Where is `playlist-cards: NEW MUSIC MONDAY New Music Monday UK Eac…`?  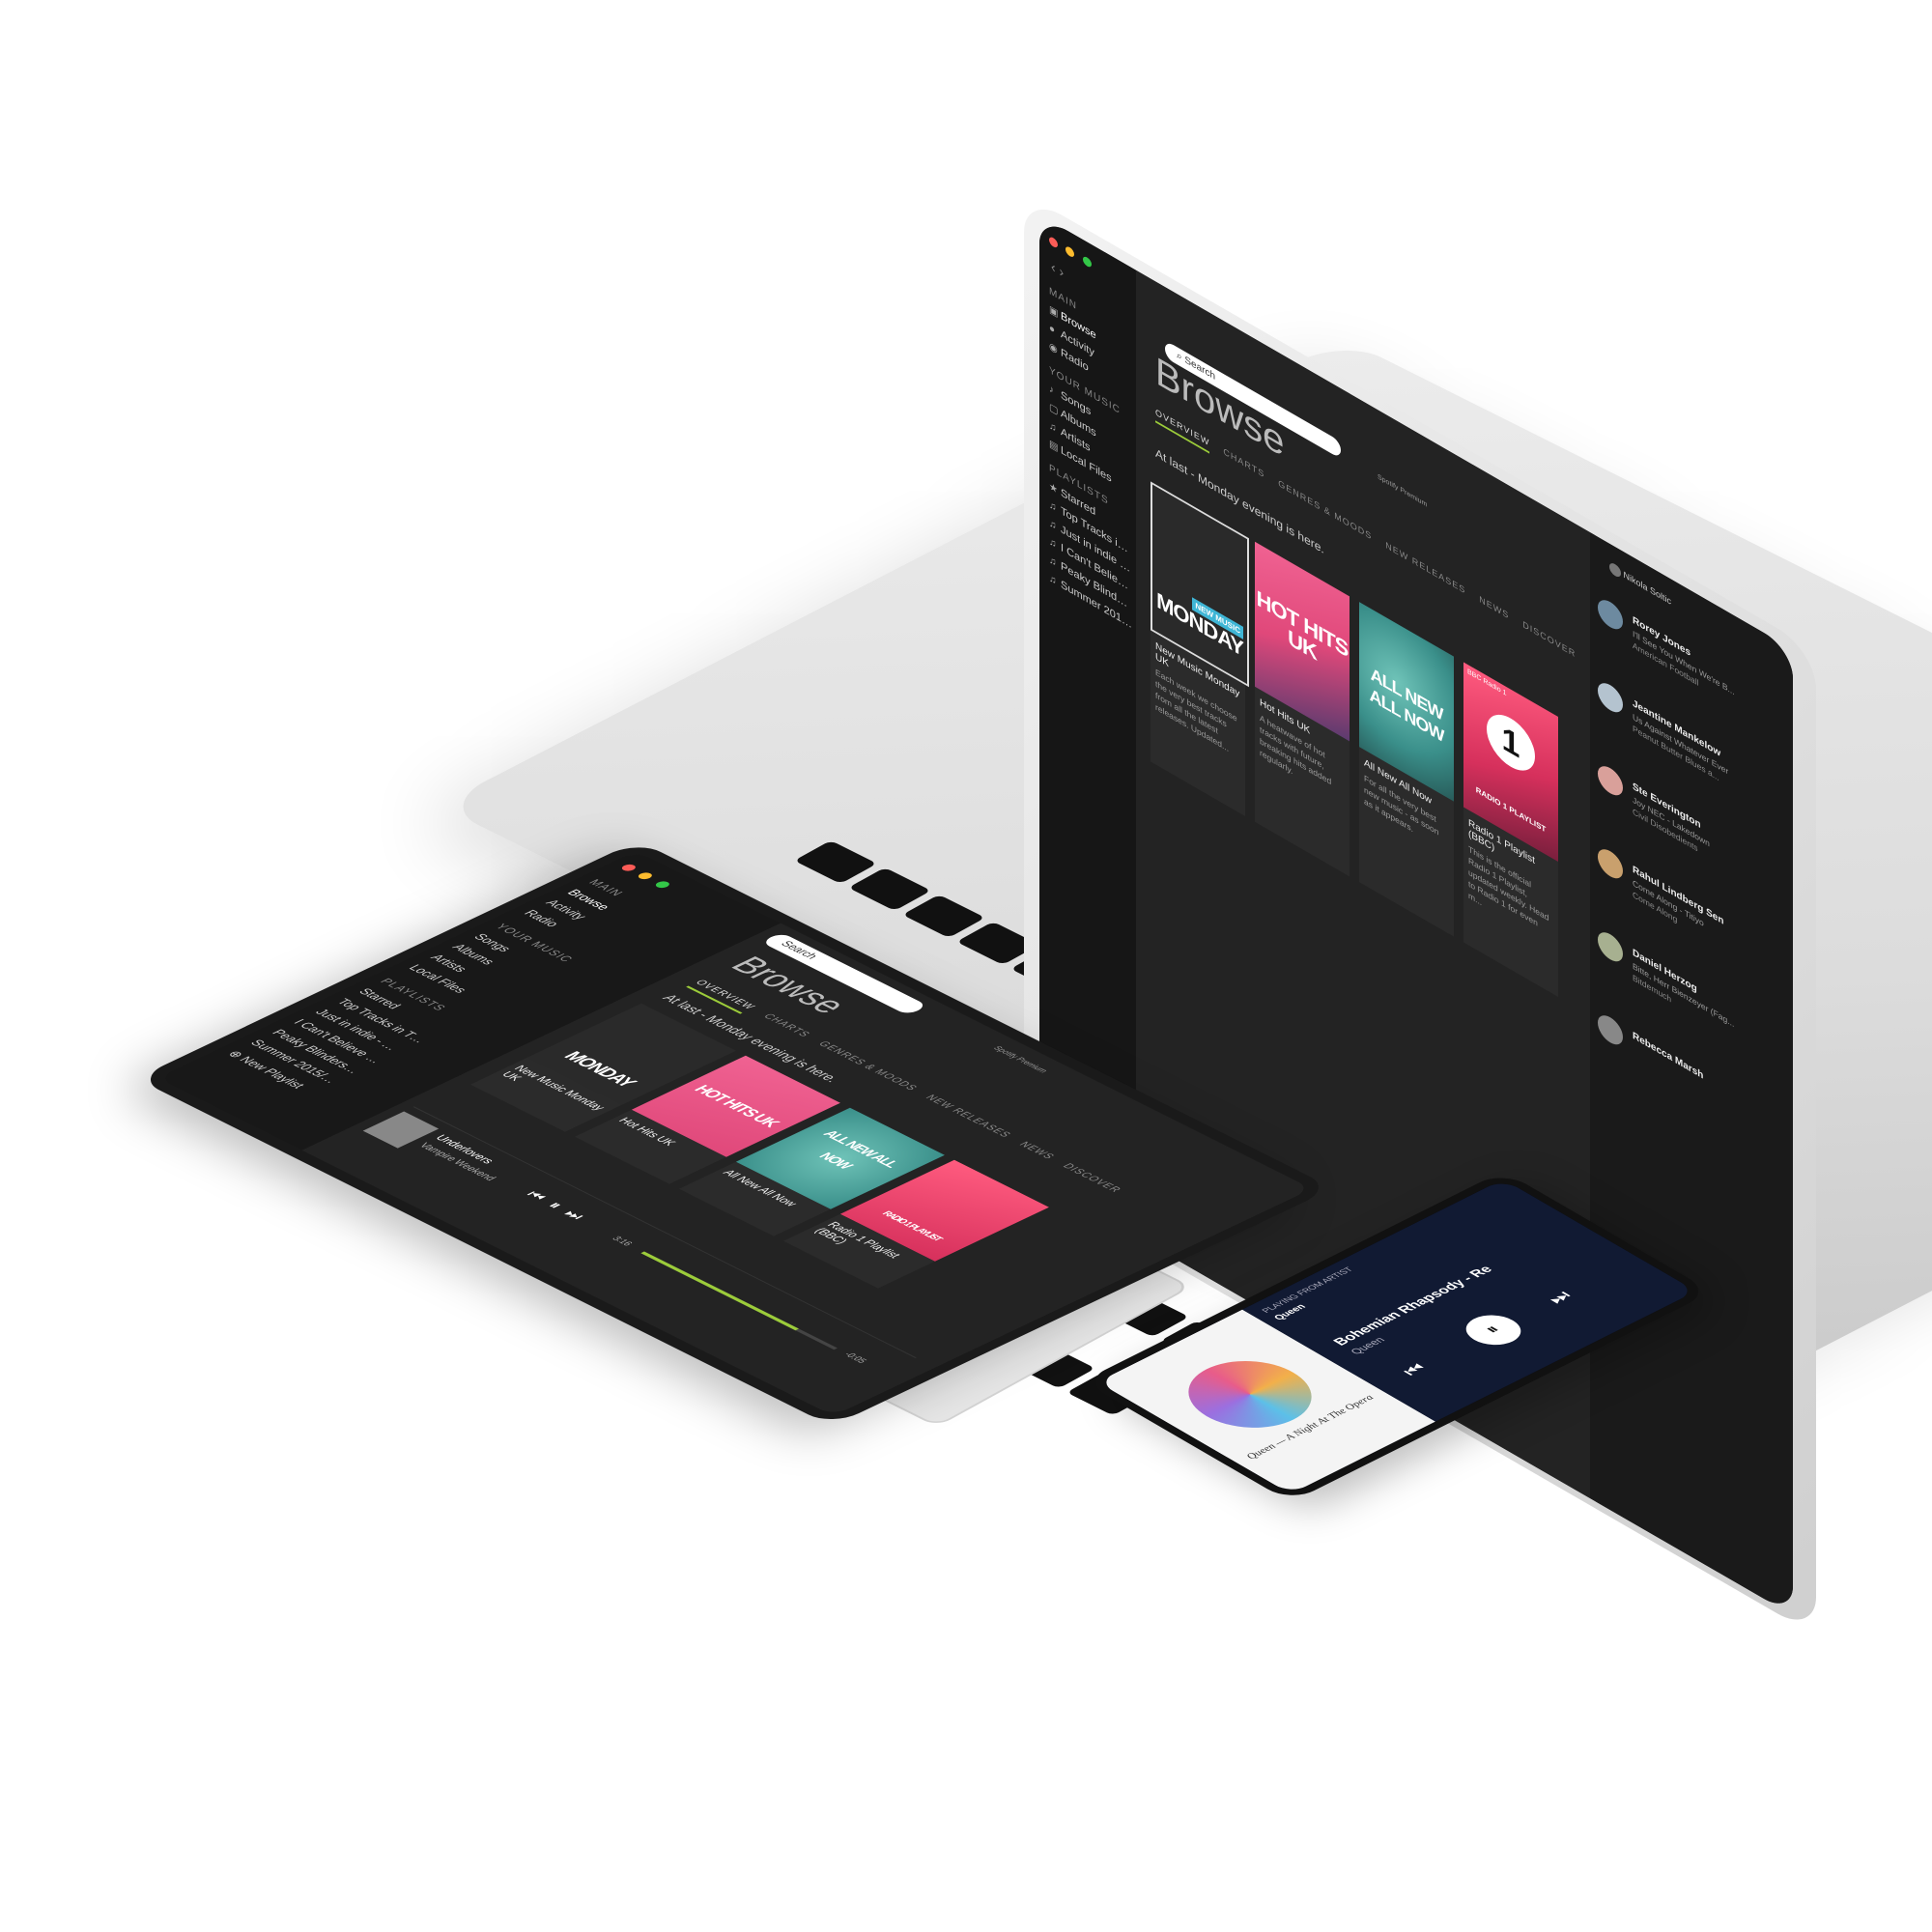 playlist-cards: NEW MUSIC MONDAY New Music Monday UK Eac… is located at coordinates (1354, 739).